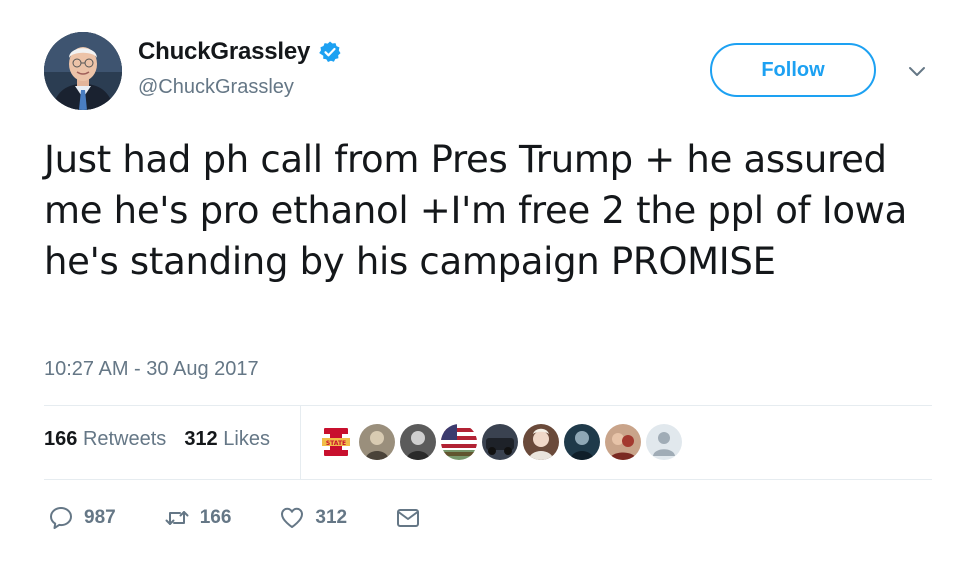  I want to click on retweets-count: 166, so click(61, 439).